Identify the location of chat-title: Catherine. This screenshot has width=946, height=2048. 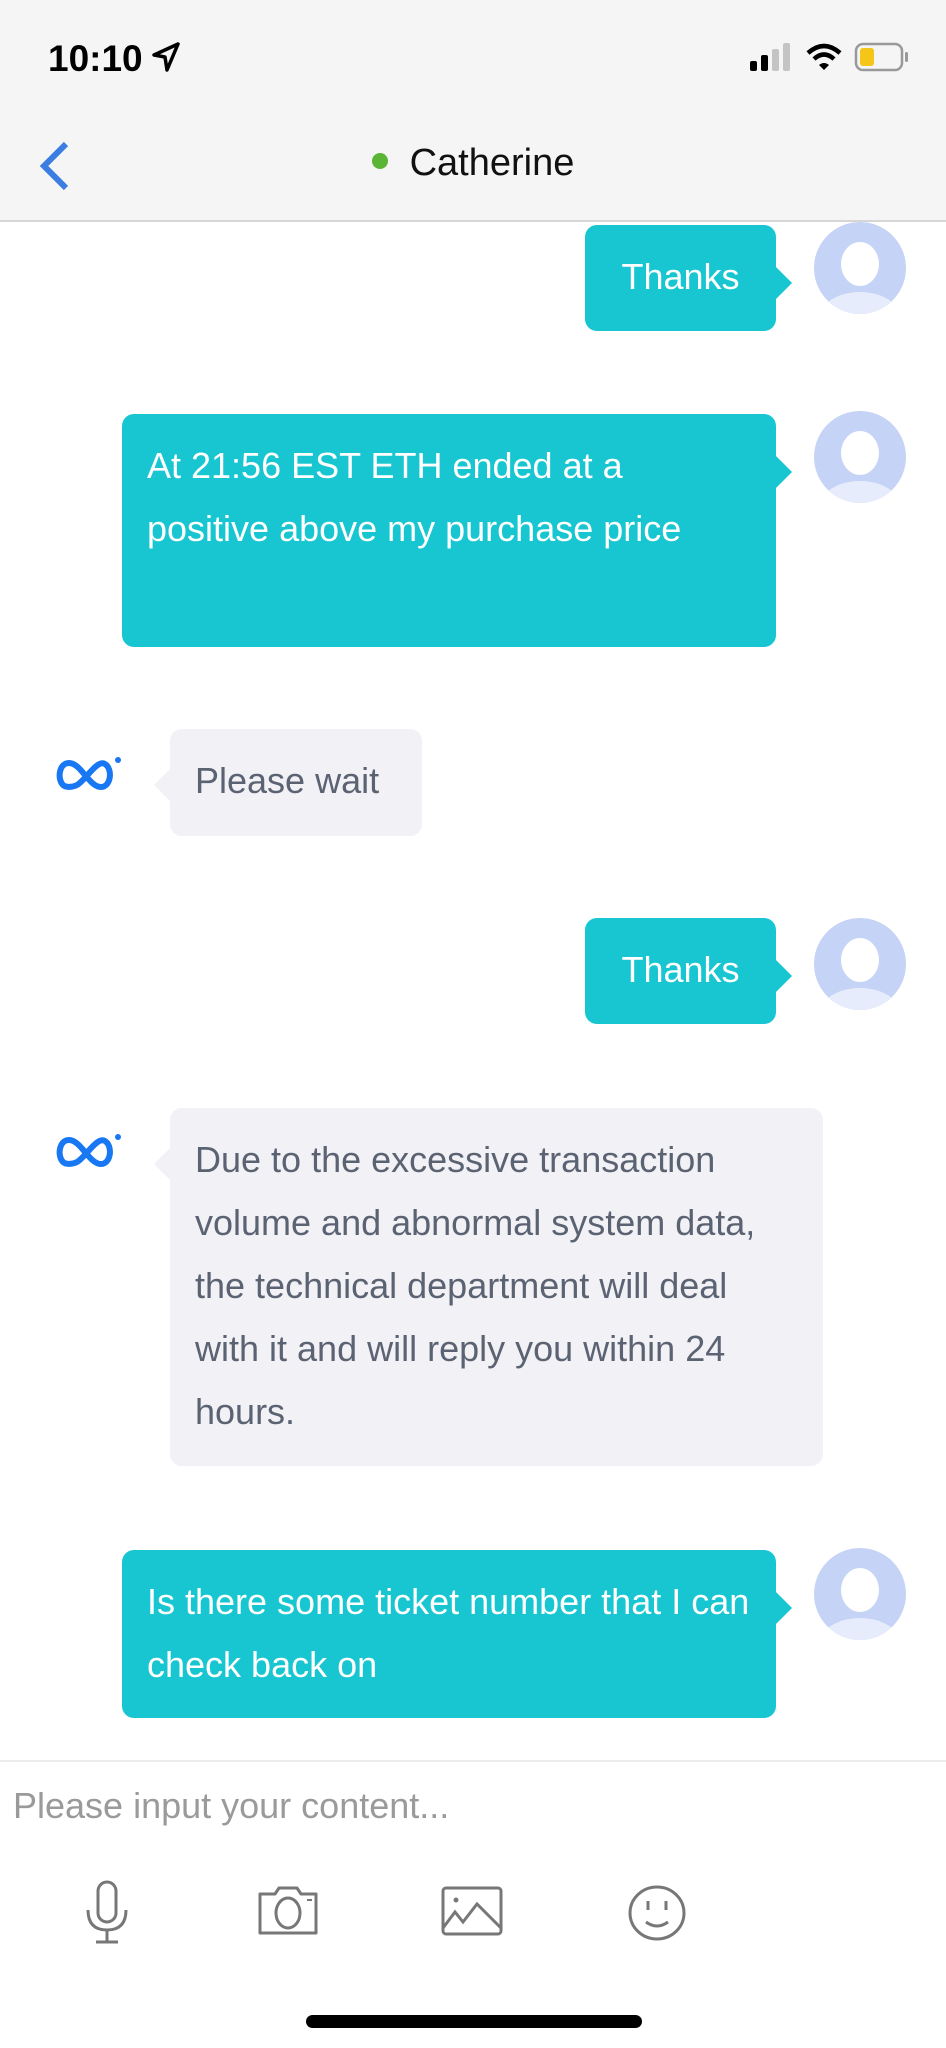
(473, 163).